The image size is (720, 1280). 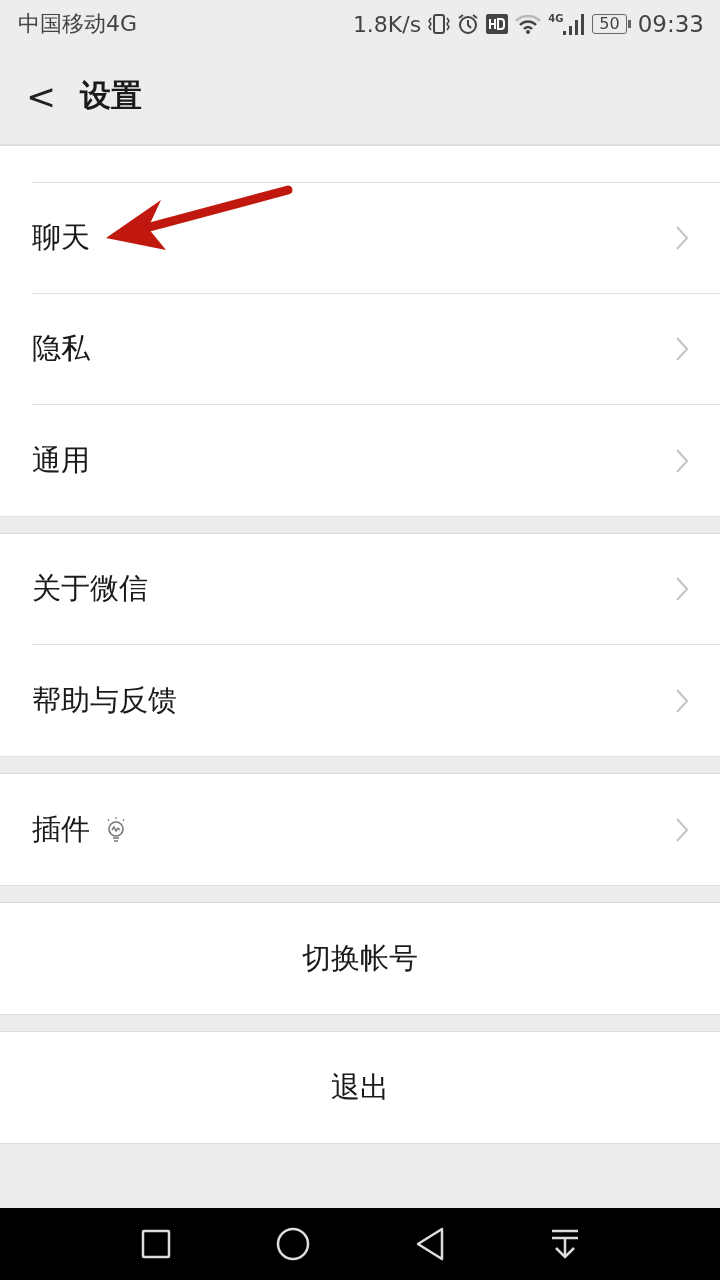 What do you see at coordinates (429, 1244) in the screenshot?
I see `back-triangle-icon` at bounding box center [429, 1244].